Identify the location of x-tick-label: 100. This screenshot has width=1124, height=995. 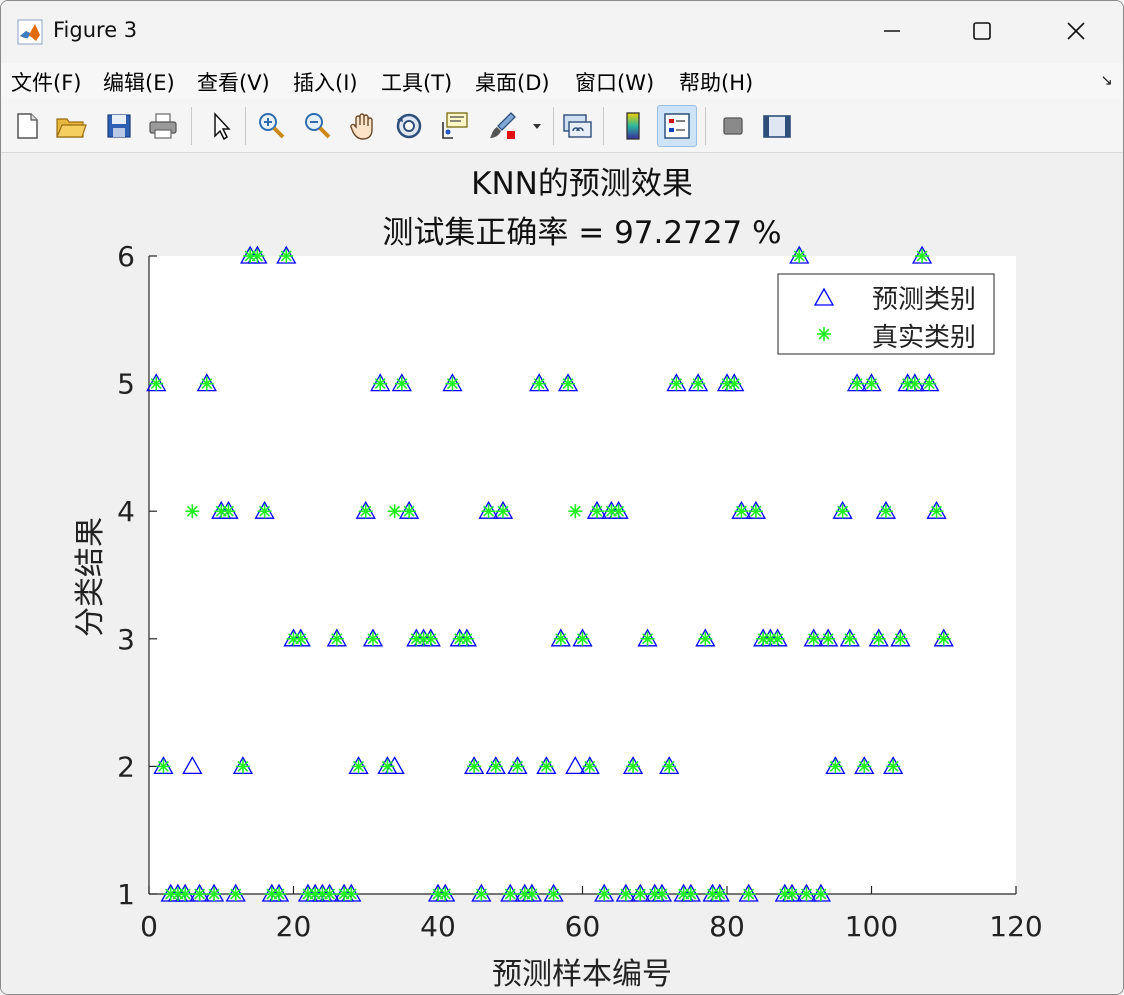
(871, 926).